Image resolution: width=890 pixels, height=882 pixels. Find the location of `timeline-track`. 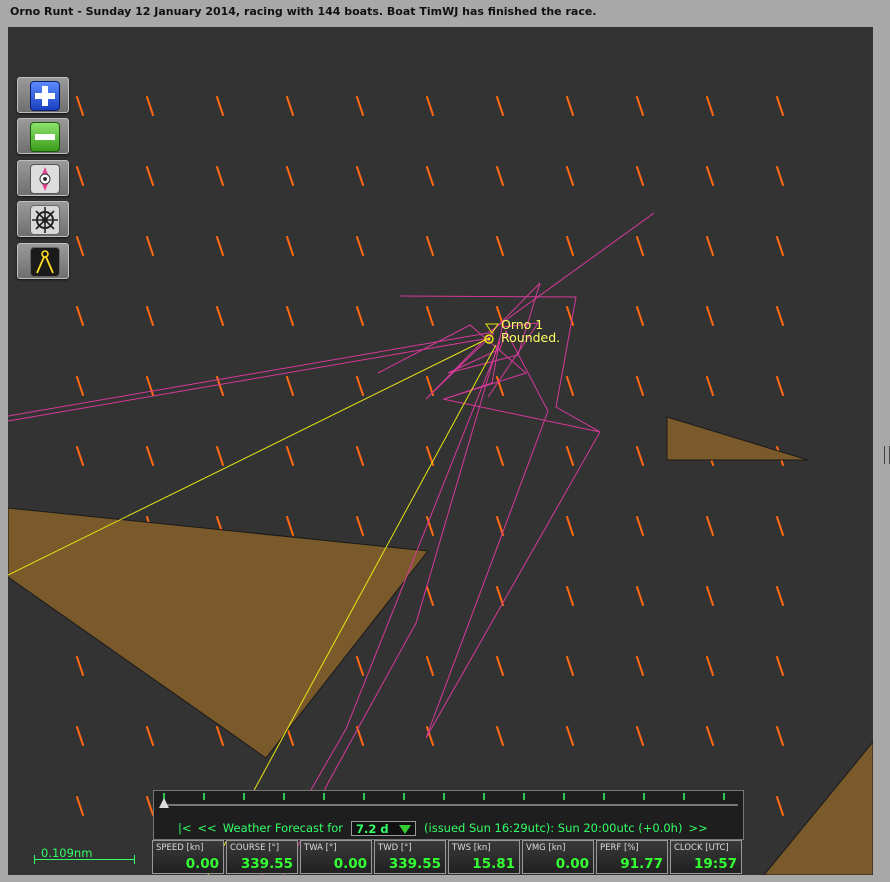

timeline-track is located at coordinates (450, 805).